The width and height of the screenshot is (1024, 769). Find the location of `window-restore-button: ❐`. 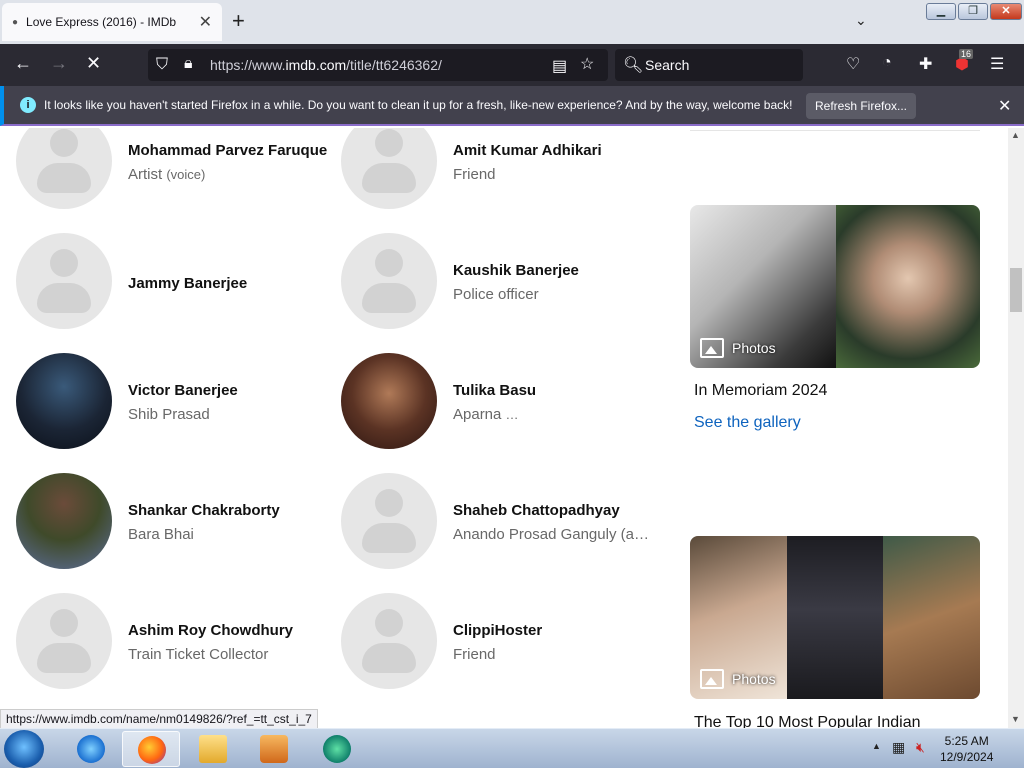

window-restore-button: ❐ is located at coordinates (973, 11).